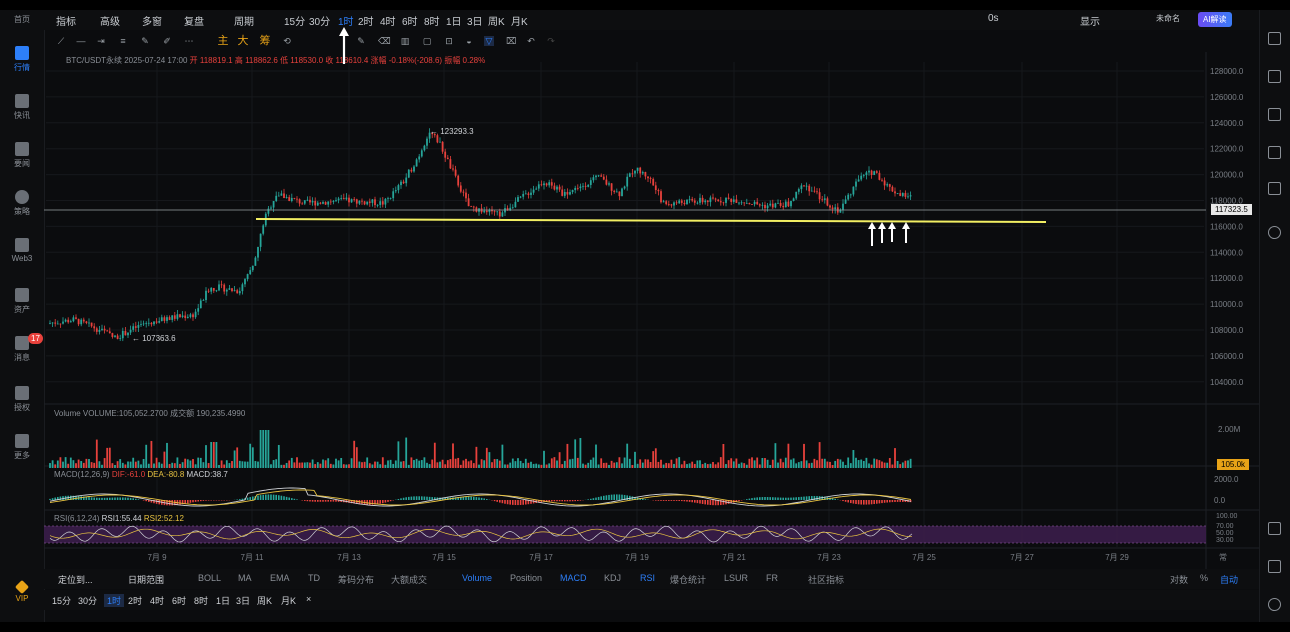  I want to click on last-price-tag: 117323.5, so click(1231, 209).